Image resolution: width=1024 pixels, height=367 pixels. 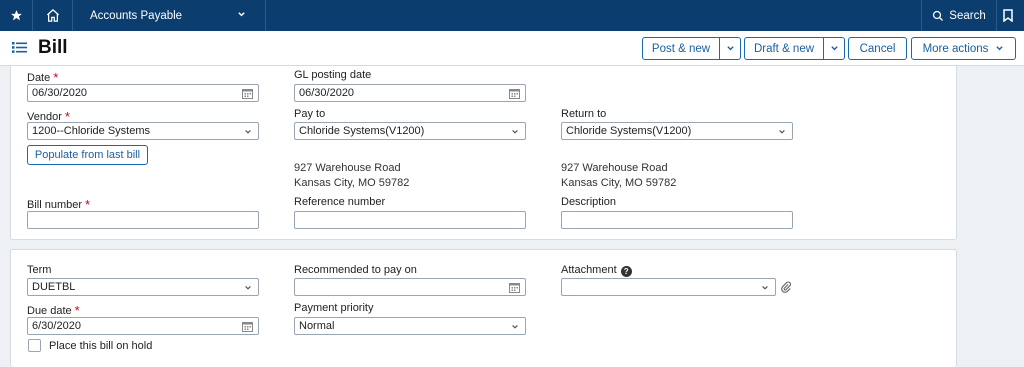 What do you see at coordinates (877, 48) in the screenshot?
I see `cancel-button: Cancel` at bounding box center [877, 48].